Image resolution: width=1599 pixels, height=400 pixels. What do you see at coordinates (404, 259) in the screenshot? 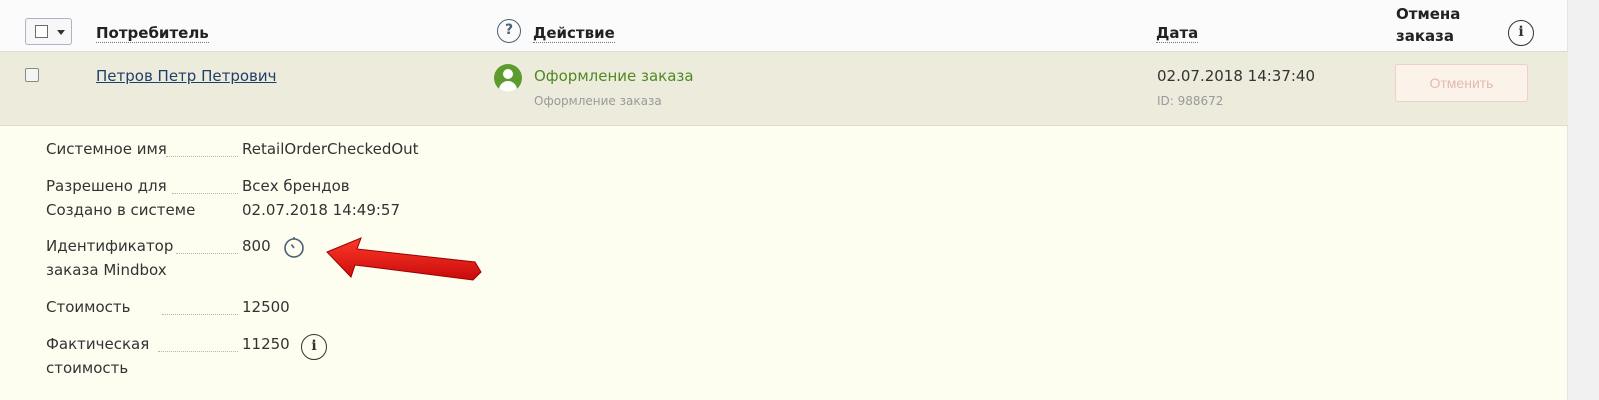
I see `red-arrow-annotation` at bounding box center [404, 259].